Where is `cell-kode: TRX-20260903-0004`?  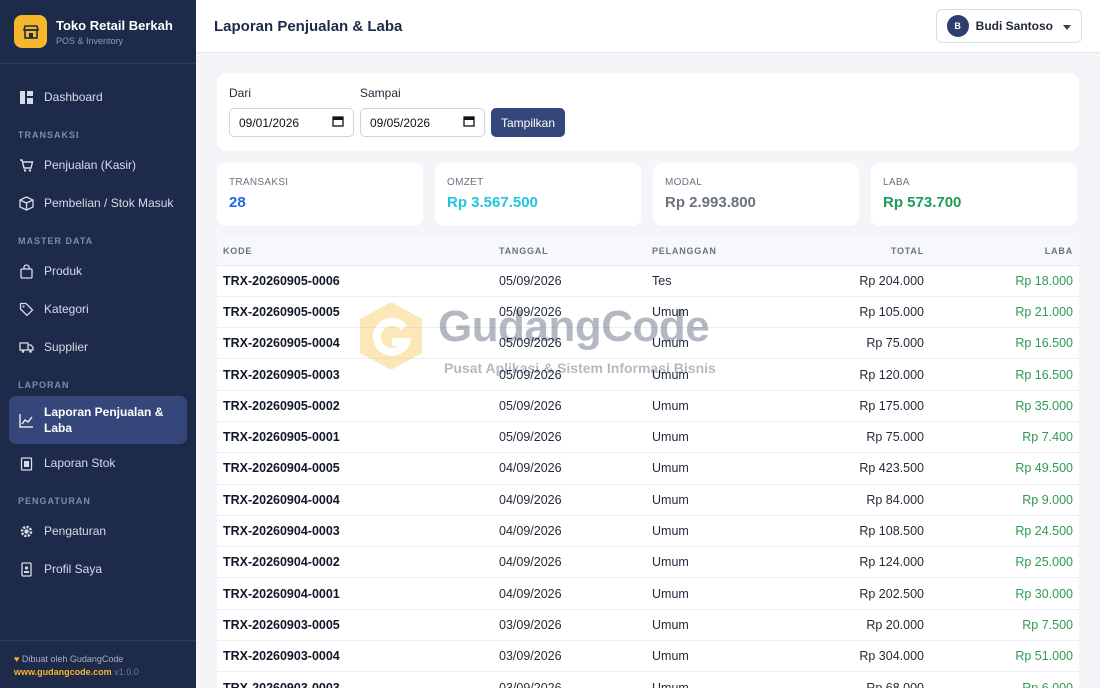
cell-kode: TRX-20260903-0004 is located at coordinates (355, 656).